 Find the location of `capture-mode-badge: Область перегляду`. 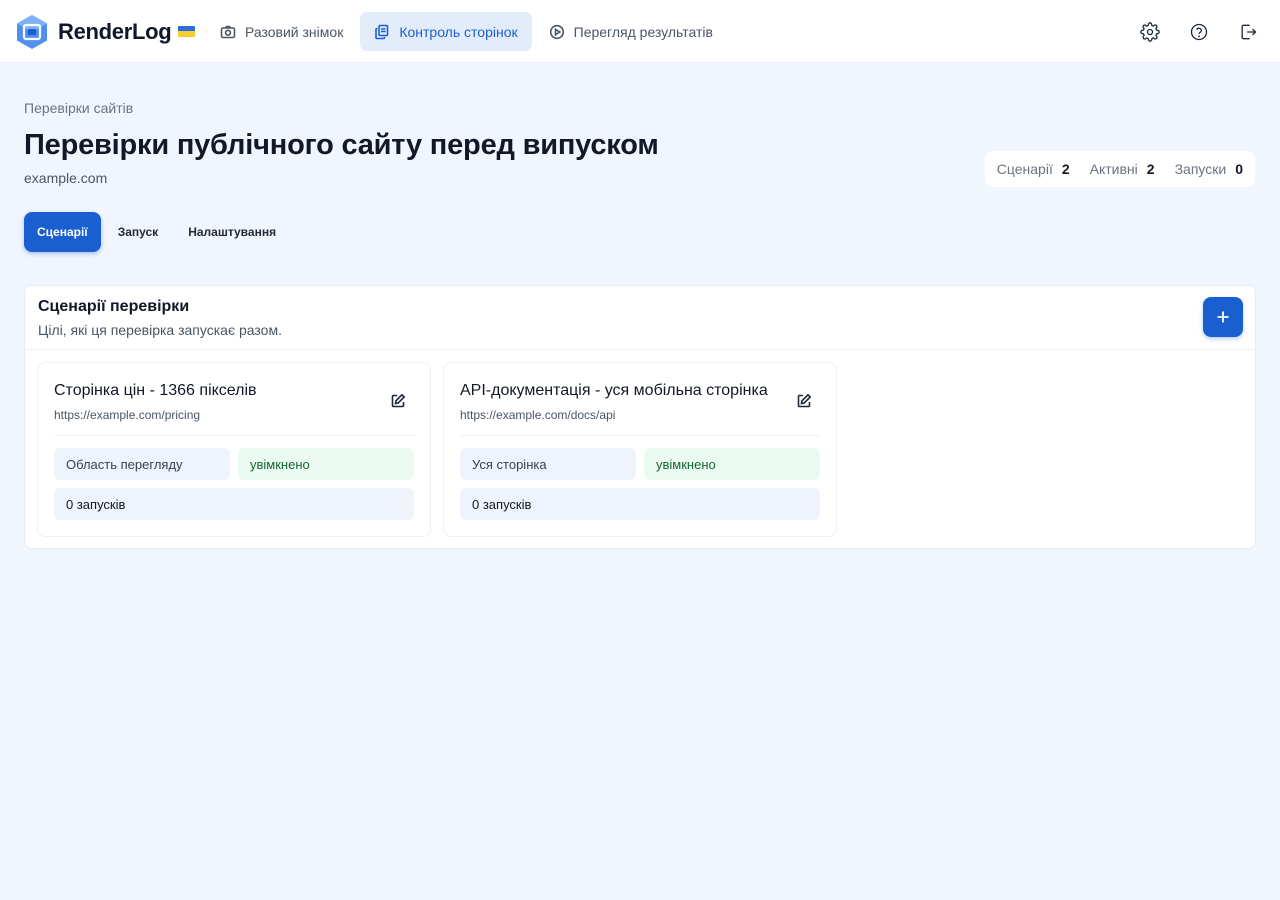

capture-mode-badge: Область перегляду is located at coordinates (142, 464).